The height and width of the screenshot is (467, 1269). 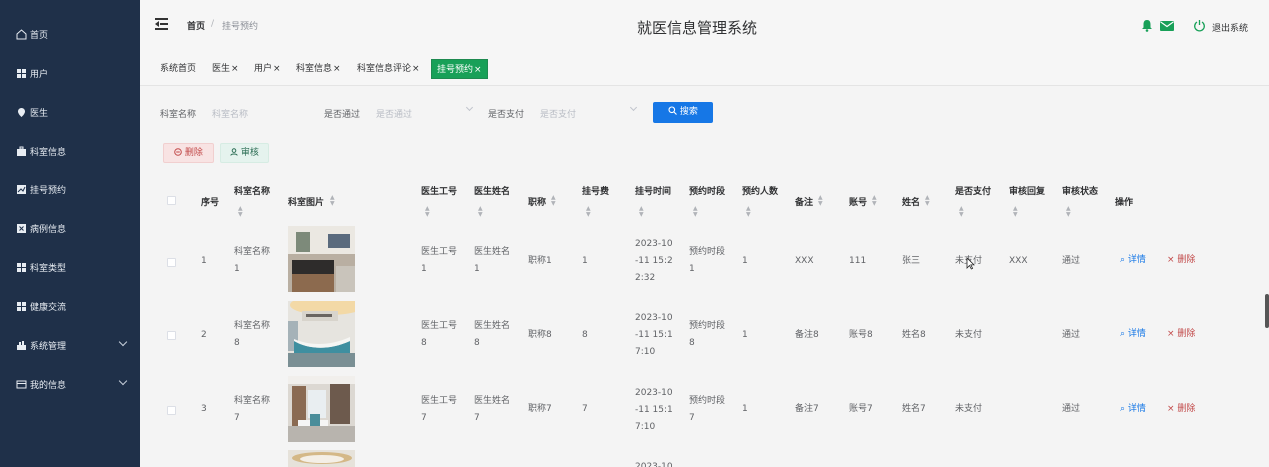 What do you see at coordinates (506, 115) in the screenshot?
I see `paid-label: 是否支付` at bounding box center [506, 115].